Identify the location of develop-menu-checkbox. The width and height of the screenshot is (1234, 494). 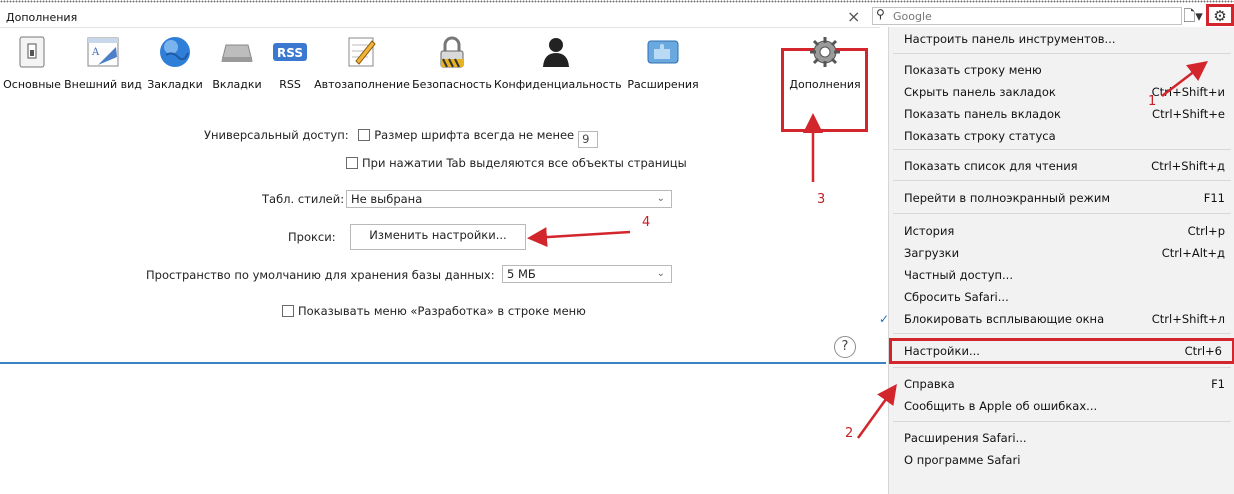
(288, 311).